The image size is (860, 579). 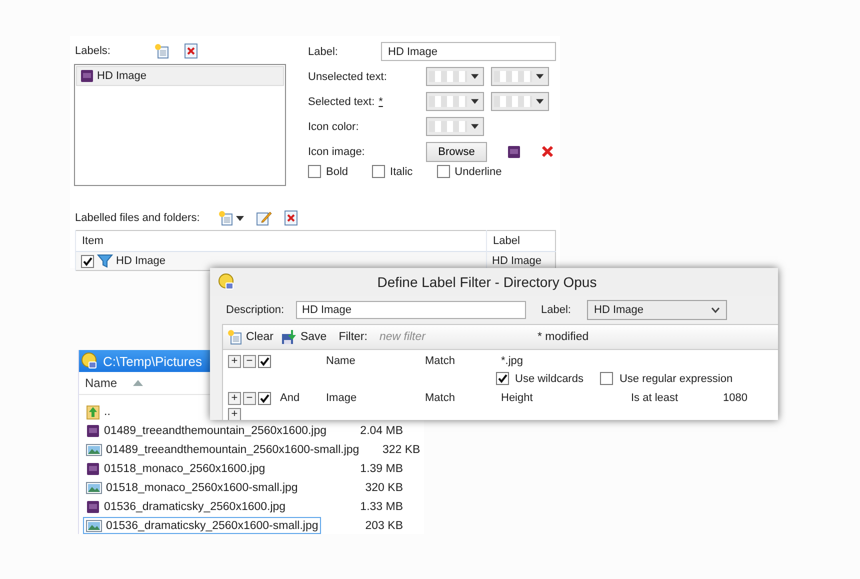 I want to click on checkbox-label: Bold, so click(x=337, y=172).